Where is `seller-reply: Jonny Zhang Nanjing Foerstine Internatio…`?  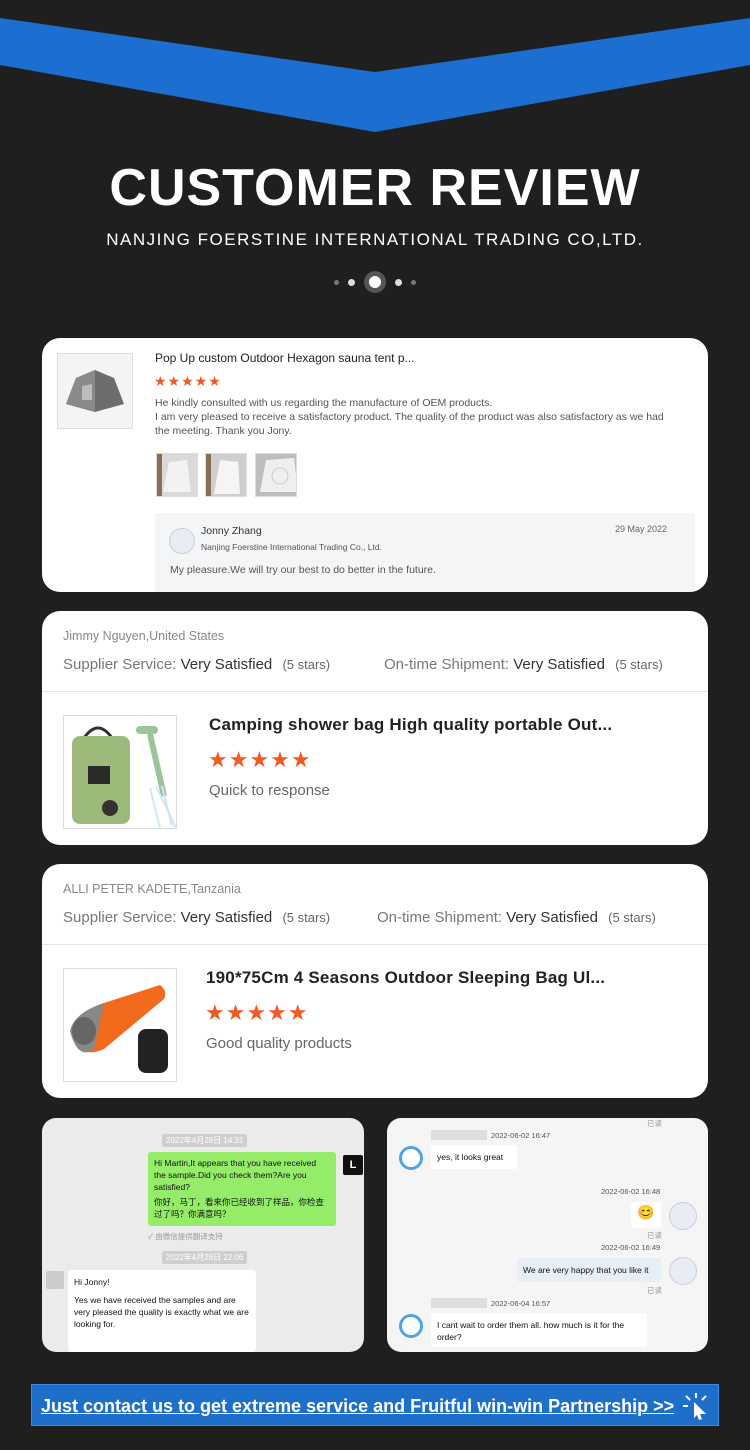 seller-reply: Jonny Zhang Nanjing Foerstine Internatio… is located at coordinates (425, 552).